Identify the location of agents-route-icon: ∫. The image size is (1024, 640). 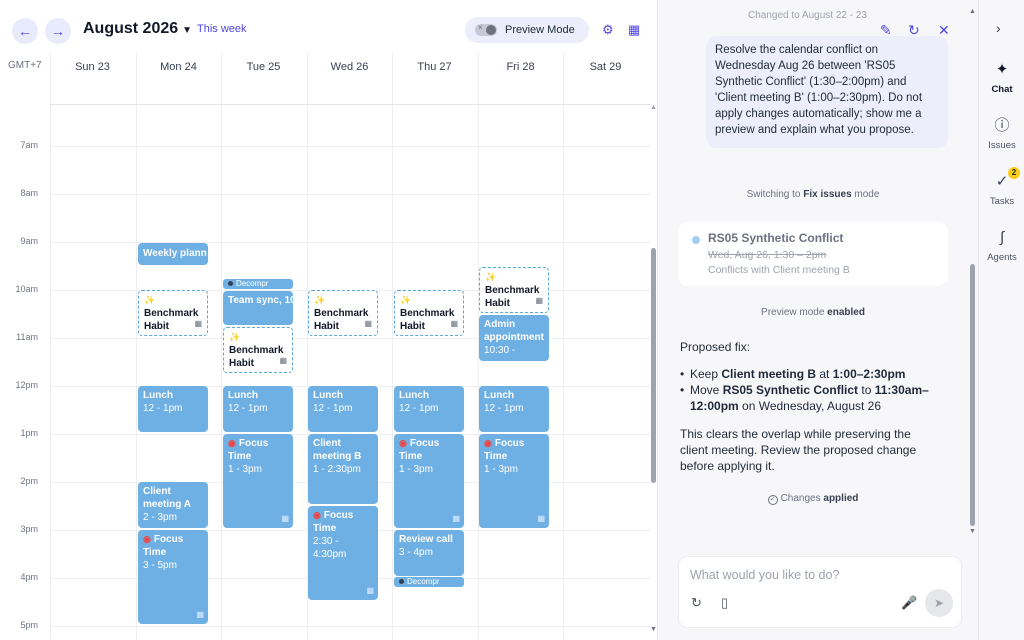
(1002, 237).